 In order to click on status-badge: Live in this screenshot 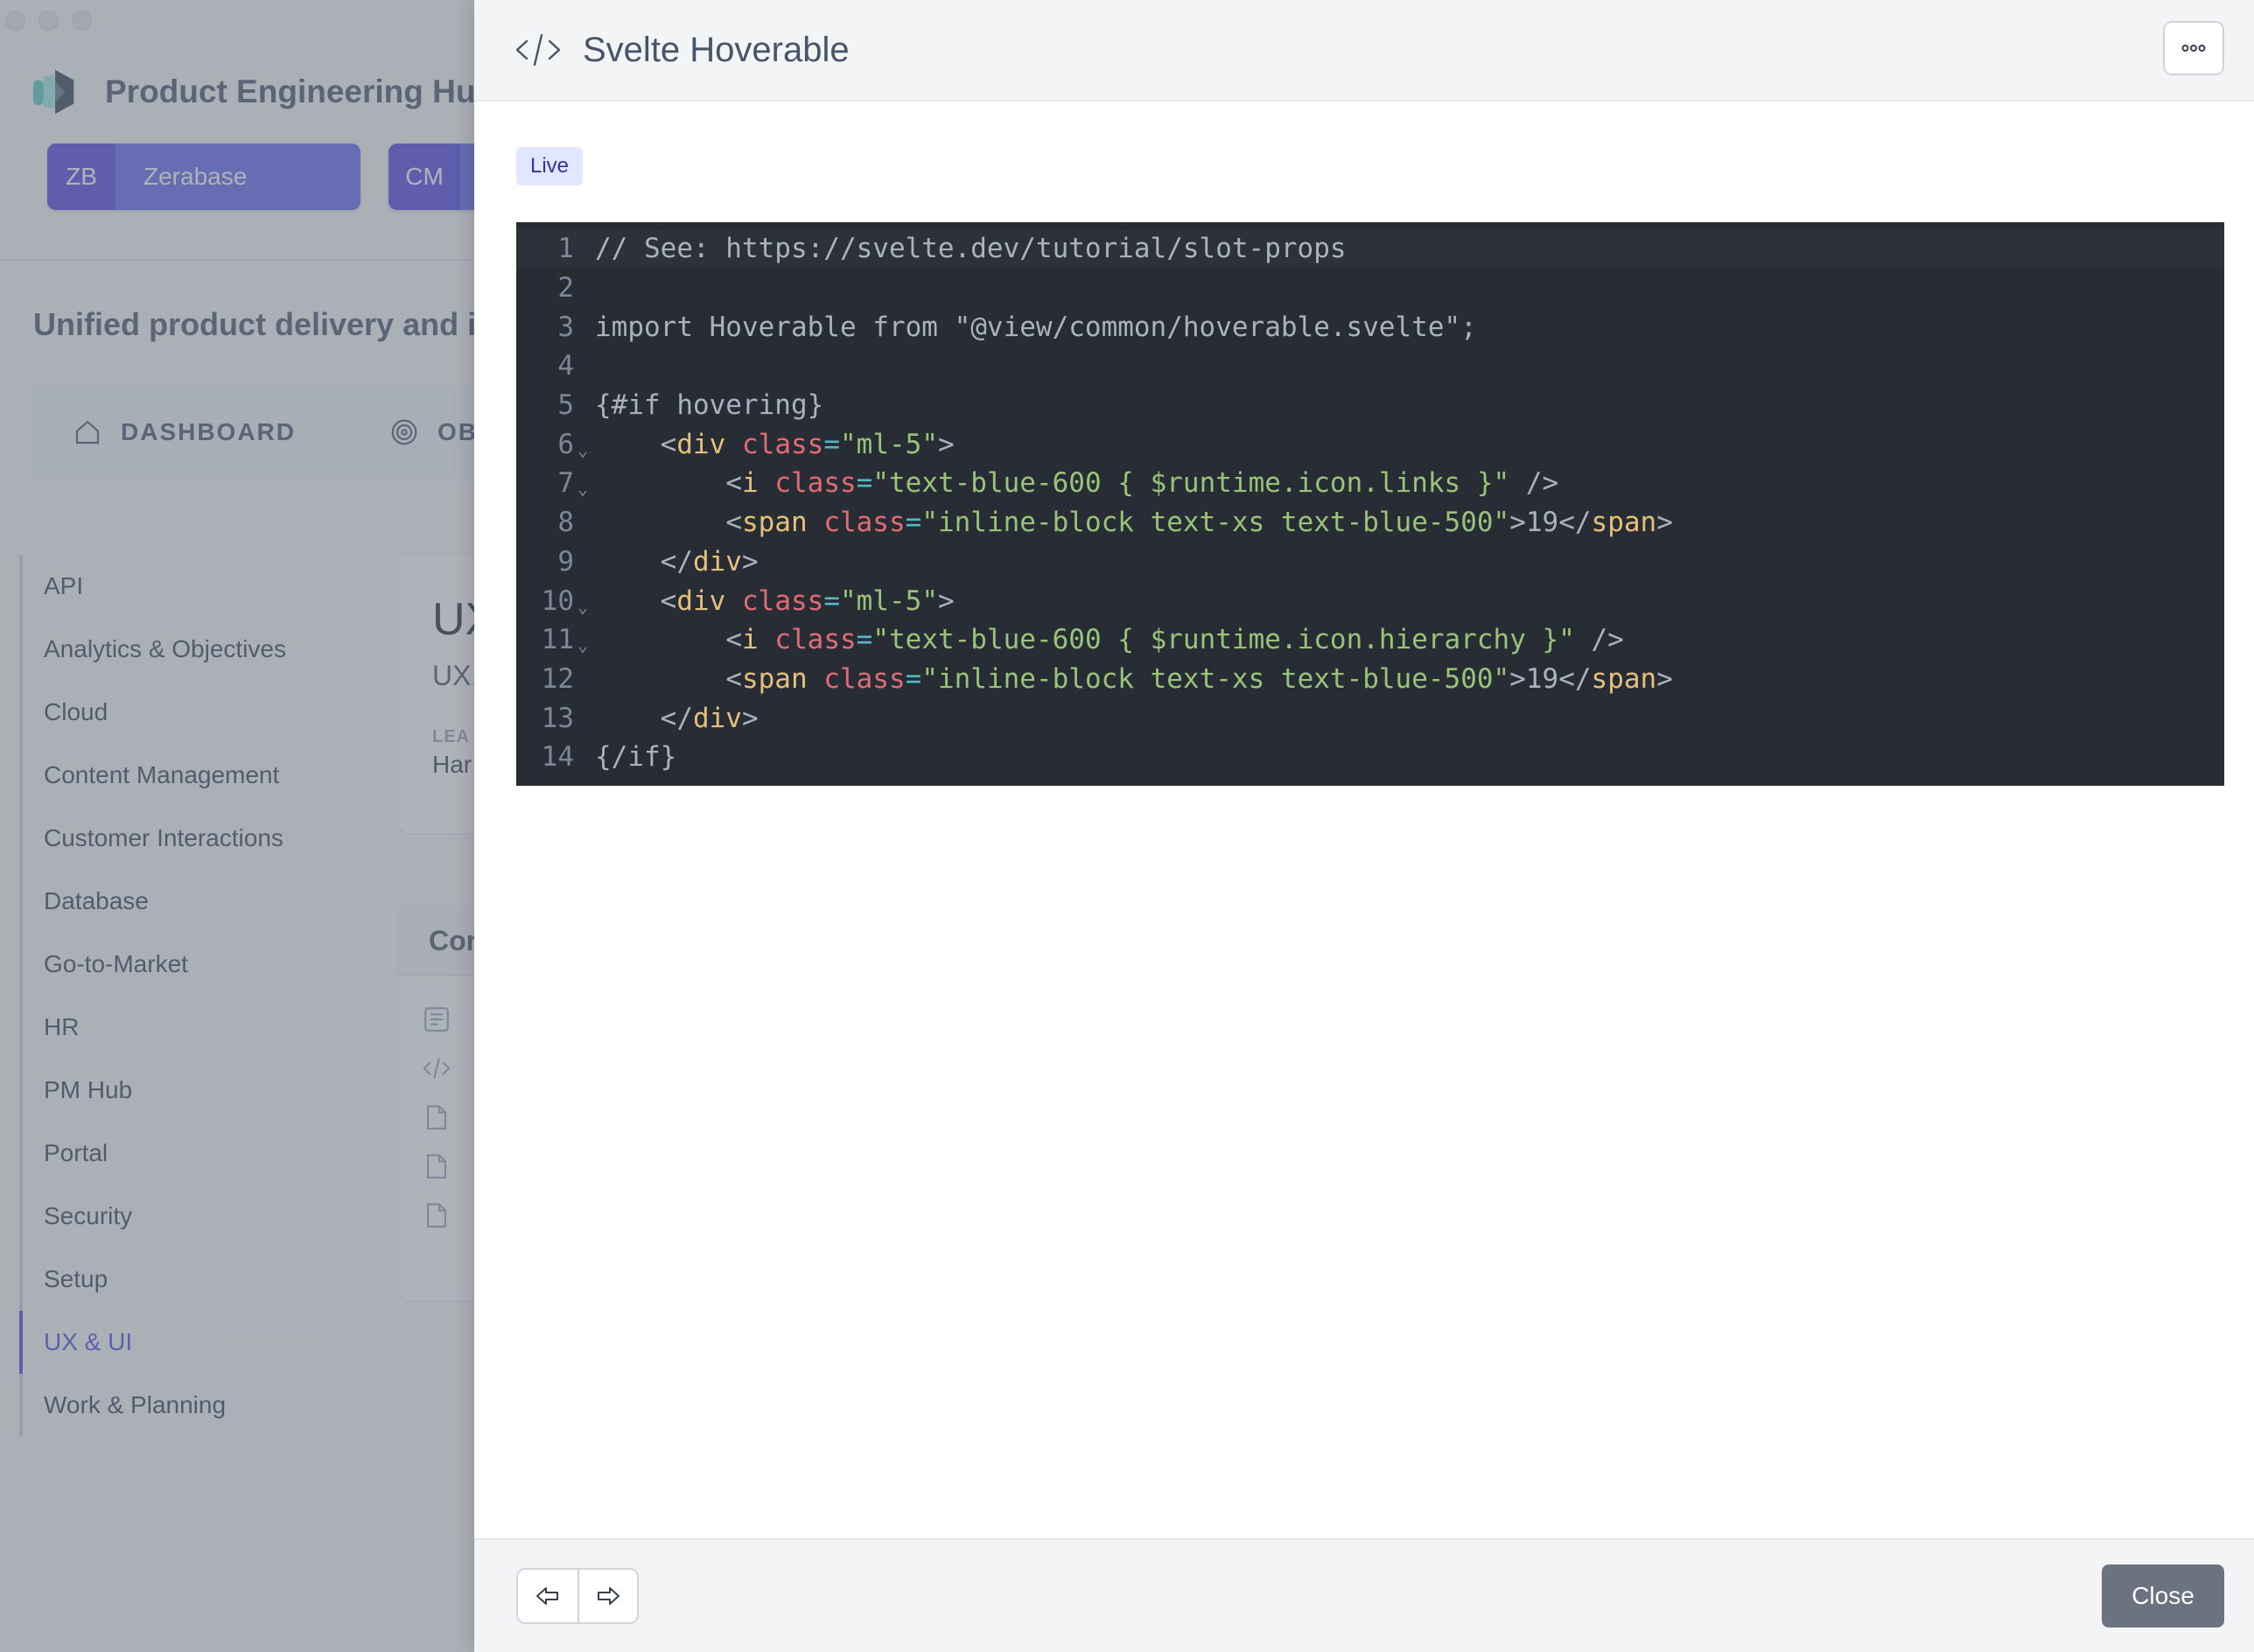, I will do `click(550, 166)`.